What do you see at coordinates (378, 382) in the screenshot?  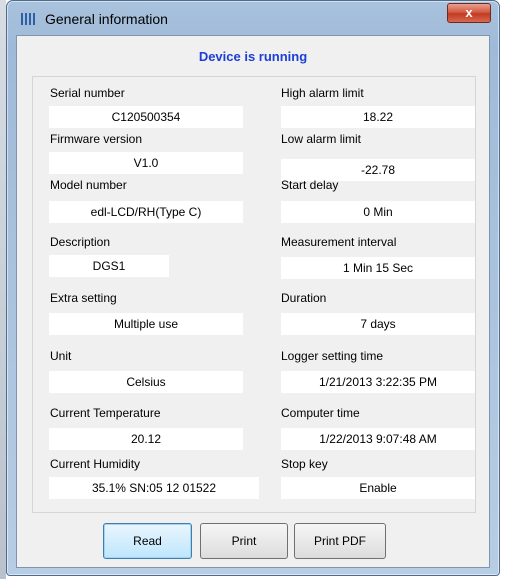 I see `logger-setting-time-value: 1/21/2013 3:22:35 PM` at bounding box center [378, 382].